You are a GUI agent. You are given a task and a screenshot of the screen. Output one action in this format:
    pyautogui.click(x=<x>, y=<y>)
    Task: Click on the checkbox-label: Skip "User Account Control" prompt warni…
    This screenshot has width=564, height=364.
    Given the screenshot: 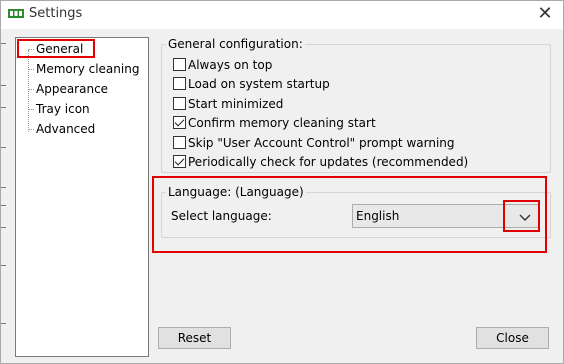 What is the action you would take?
    pyautogui.click(x=321, y=143)
    